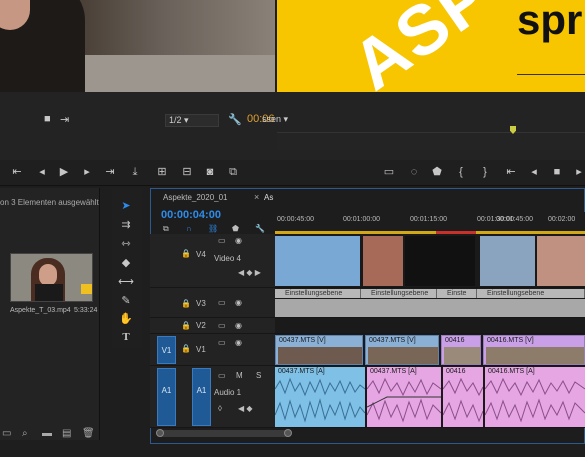 The image size is (585, 457). What do you see at coordinates (212, 303) in the screenshot?
I see `track-header-v3` at bounding box center [212, 303].